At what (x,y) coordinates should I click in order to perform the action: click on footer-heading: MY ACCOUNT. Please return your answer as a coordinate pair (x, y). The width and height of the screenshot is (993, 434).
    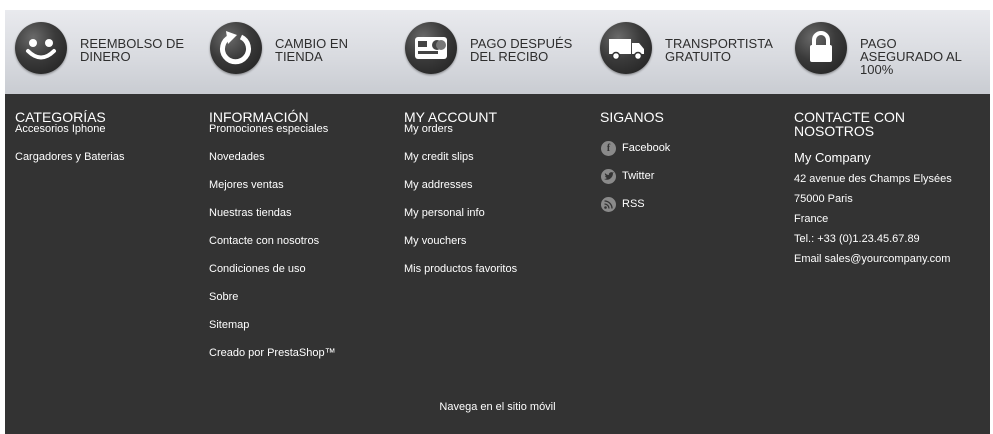
    Looking at the image, I should click on (451, 117).